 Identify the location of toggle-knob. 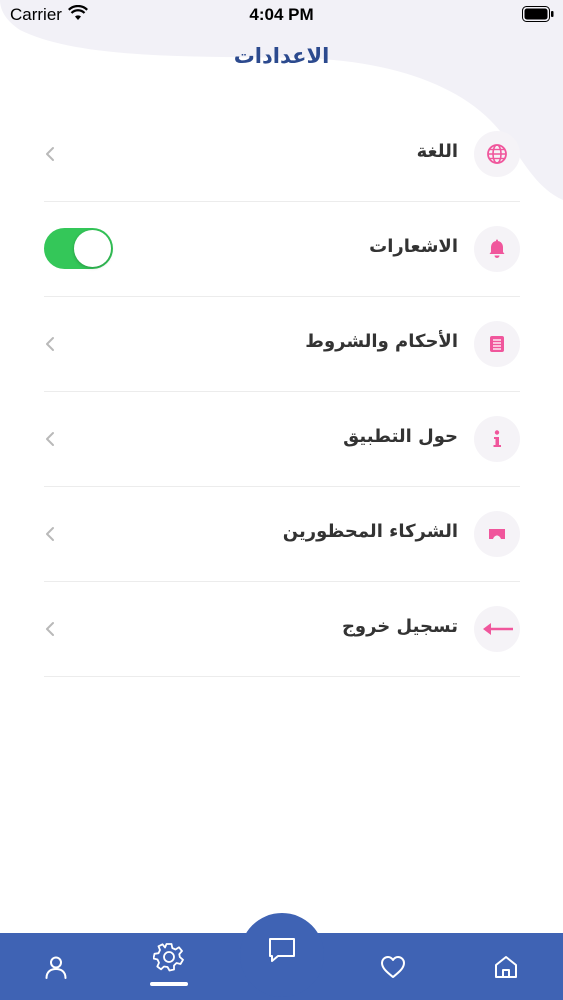
(92, 248).